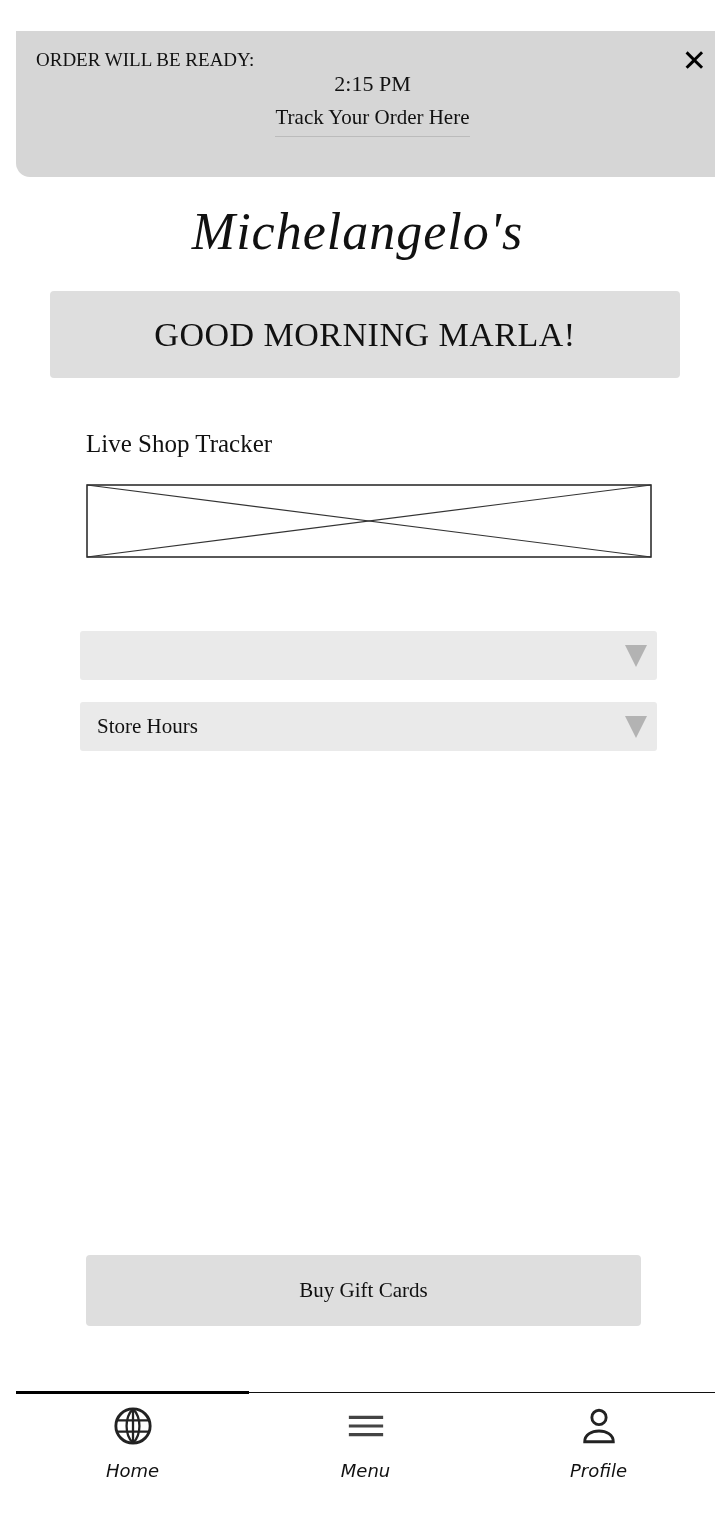 The image size is (715, 1517). What do you see at coordinates (132, 1470) in the screenshot?
I see `nav-label: Home` at bounding box center [132, 1470].